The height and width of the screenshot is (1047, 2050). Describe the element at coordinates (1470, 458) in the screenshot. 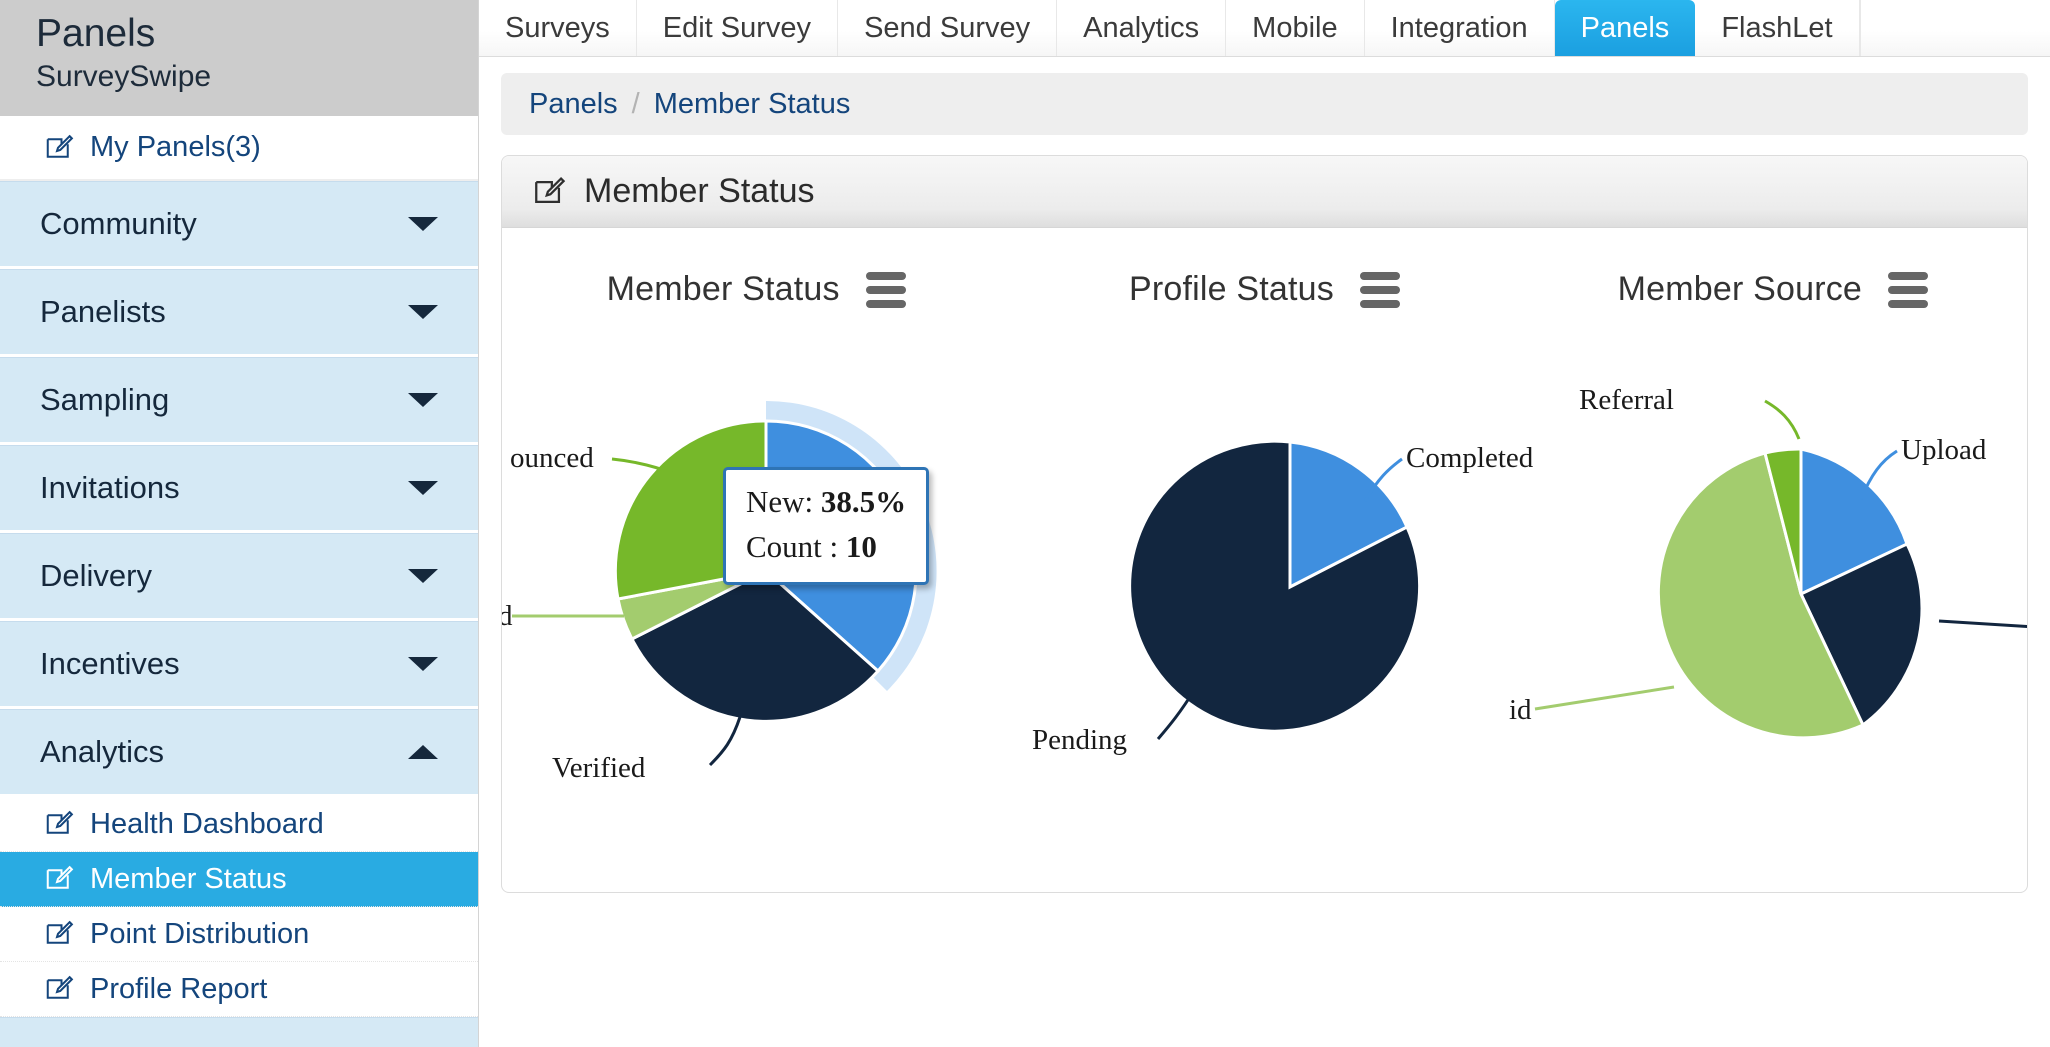

I see `pie-label-completed: Completed` at that location.